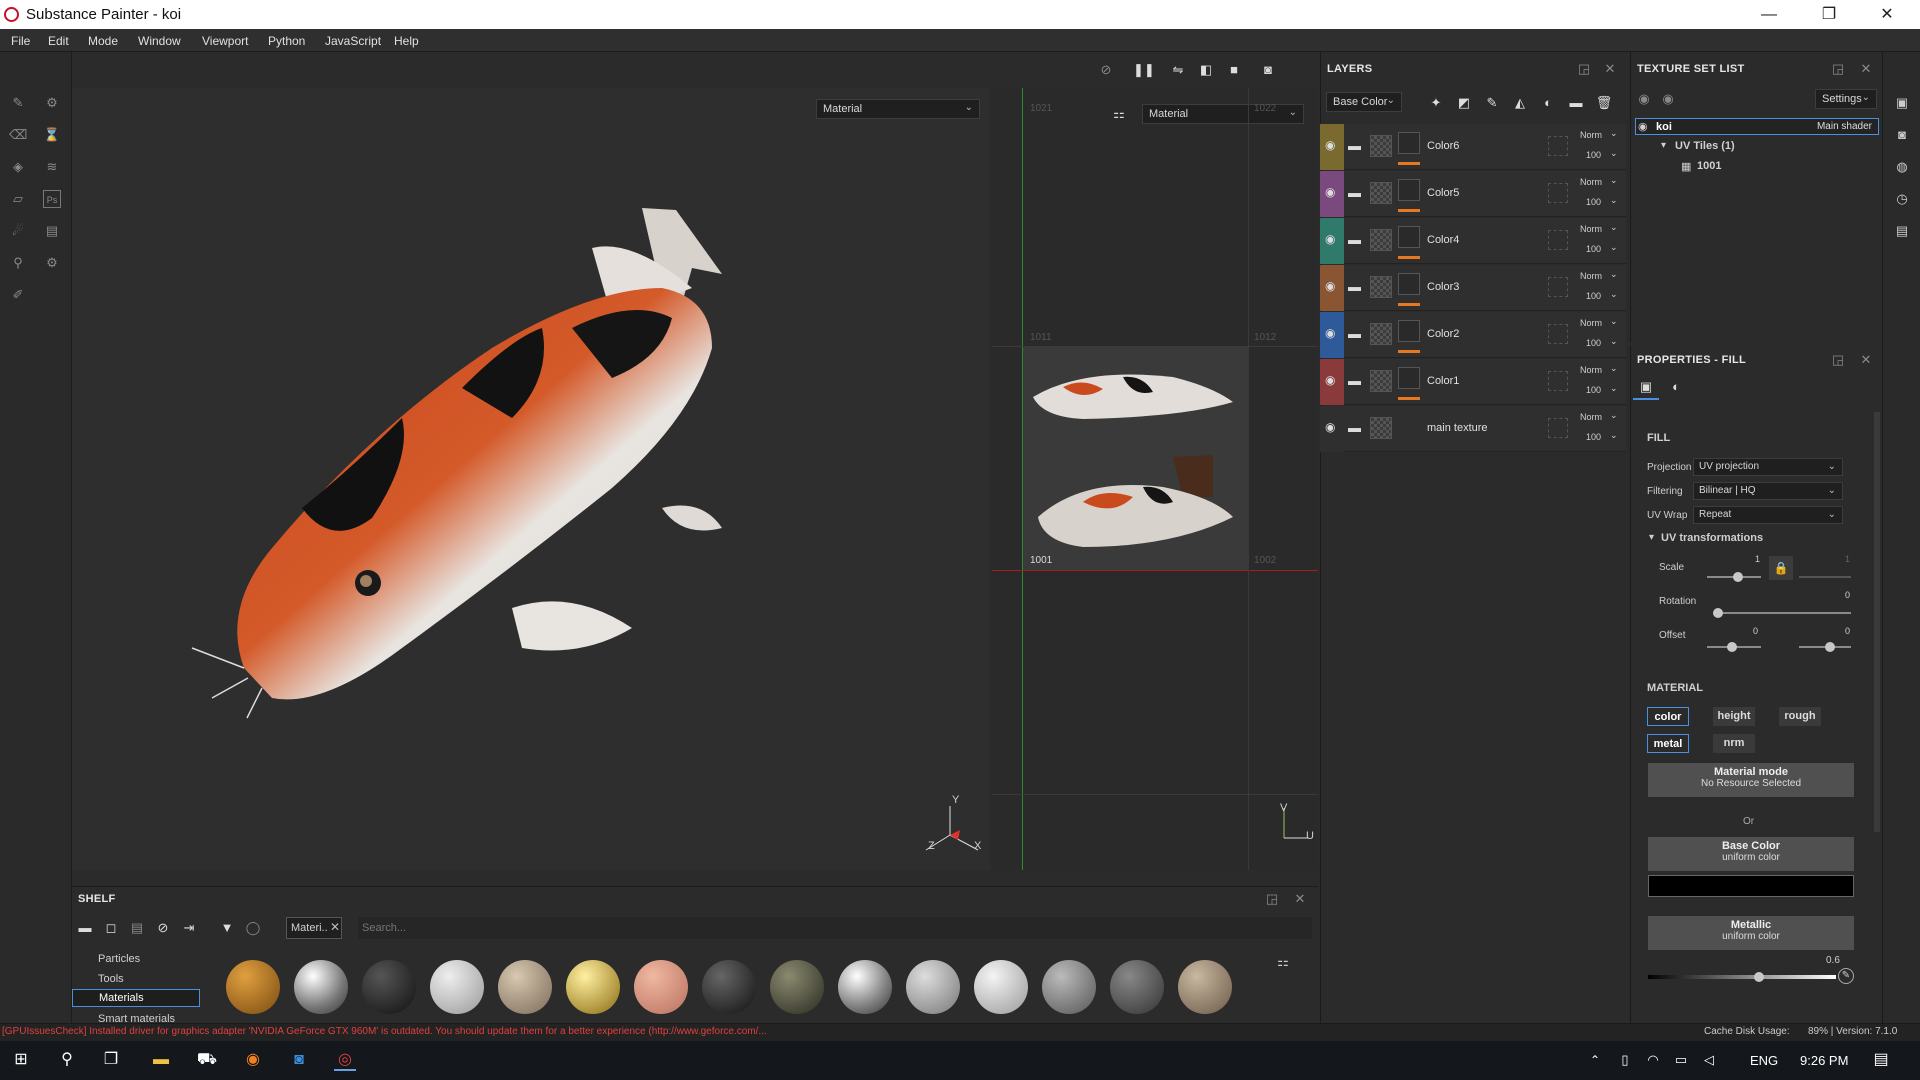 The width and height of the screenshot is (1920, 1080). I want to click on menu-python: Python, so click(286, 41).